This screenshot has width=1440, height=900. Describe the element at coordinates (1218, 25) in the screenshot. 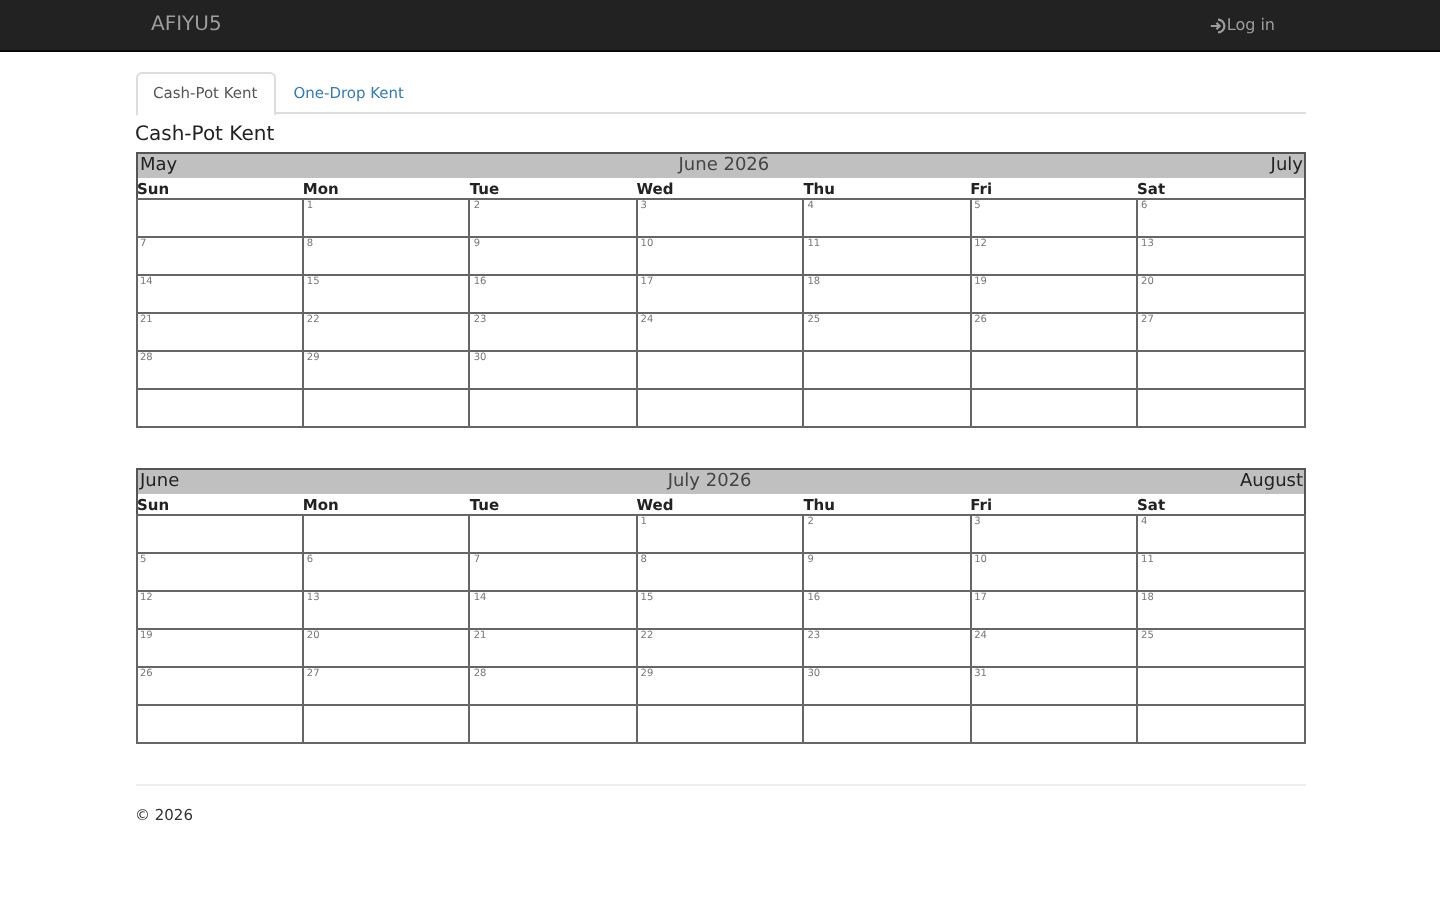

I see `login-icon` at that location.